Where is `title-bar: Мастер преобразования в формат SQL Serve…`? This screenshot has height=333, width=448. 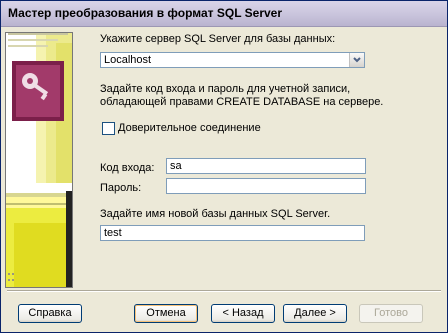
title-bar: Мастер преобразования в формат SQL Serve… is located at coordinates (224, 14).